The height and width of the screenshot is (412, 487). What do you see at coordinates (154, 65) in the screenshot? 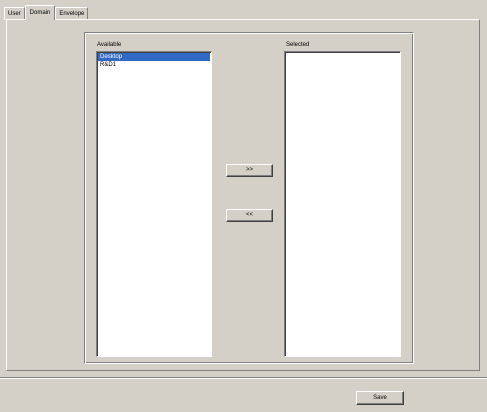
I see `available-item-rd1: R&D1` at bounding box center [154, 65].